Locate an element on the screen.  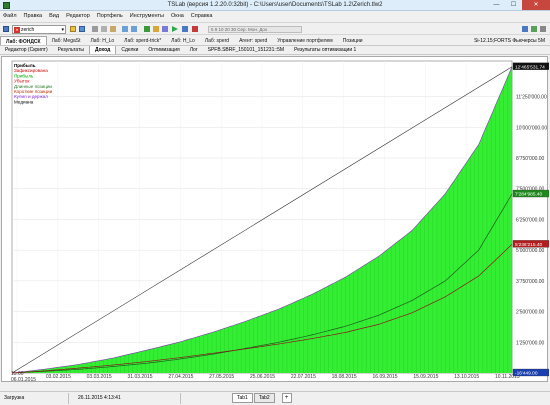
toolbar-right is located at coordinates (534, 29).